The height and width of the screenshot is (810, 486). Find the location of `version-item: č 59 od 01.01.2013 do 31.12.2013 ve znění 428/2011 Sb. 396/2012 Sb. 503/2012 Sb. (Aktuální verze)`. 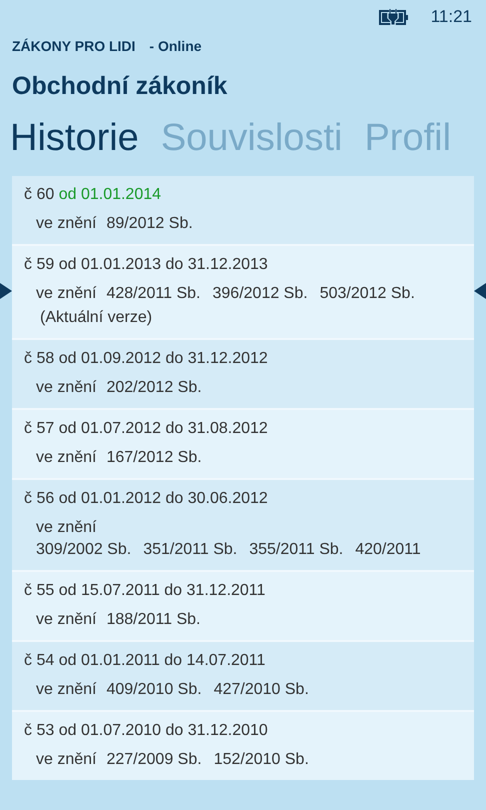

version-item: č 59 od 01.01.2013 do 31.12.2013 ve znění 428/2011 Sb. 396/2012 Sb. 503/2012 Sb. (Aktuální verze) is located at coordinates (243, 291).